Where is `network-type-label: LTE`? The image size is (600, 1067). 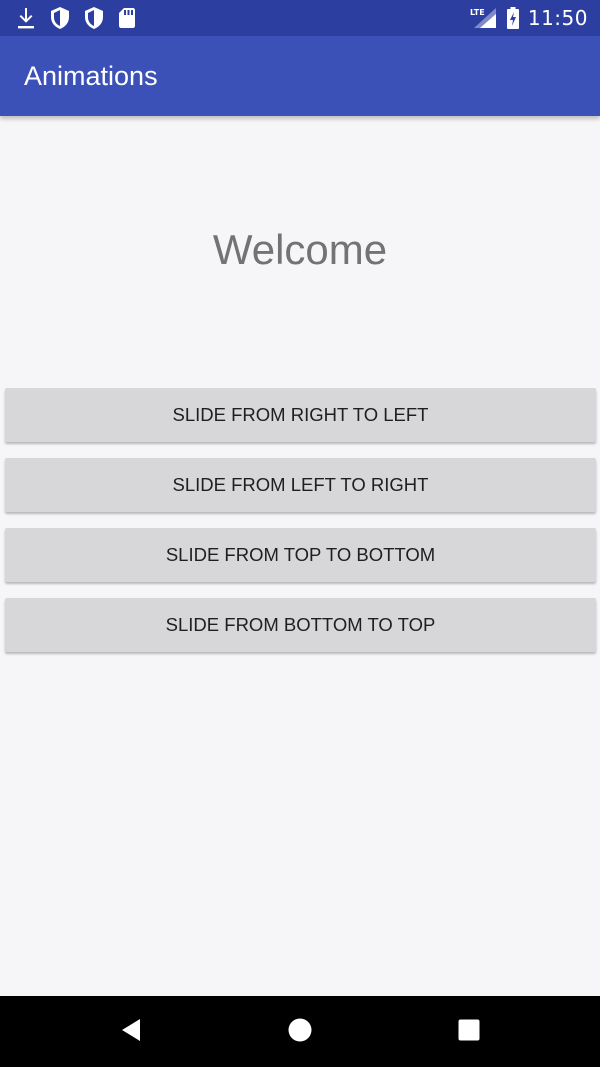
network-type-label: LTE is located at coordinates (477, 12).